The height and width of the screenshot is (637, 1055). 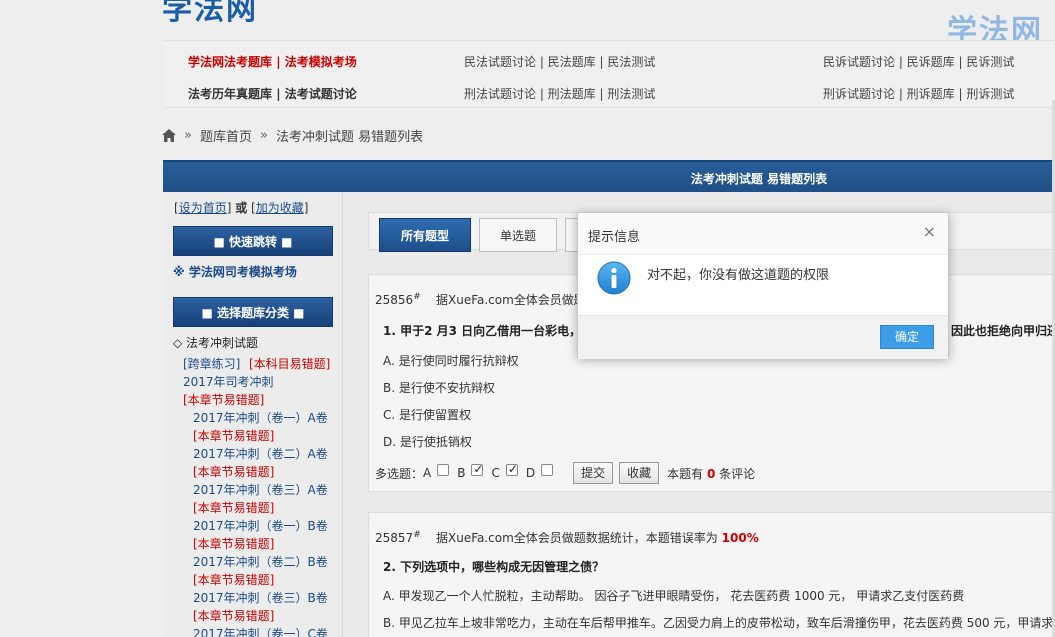 I want to click on comment-count-text: 本题有 0 条评论, so click(x=711, y=473).